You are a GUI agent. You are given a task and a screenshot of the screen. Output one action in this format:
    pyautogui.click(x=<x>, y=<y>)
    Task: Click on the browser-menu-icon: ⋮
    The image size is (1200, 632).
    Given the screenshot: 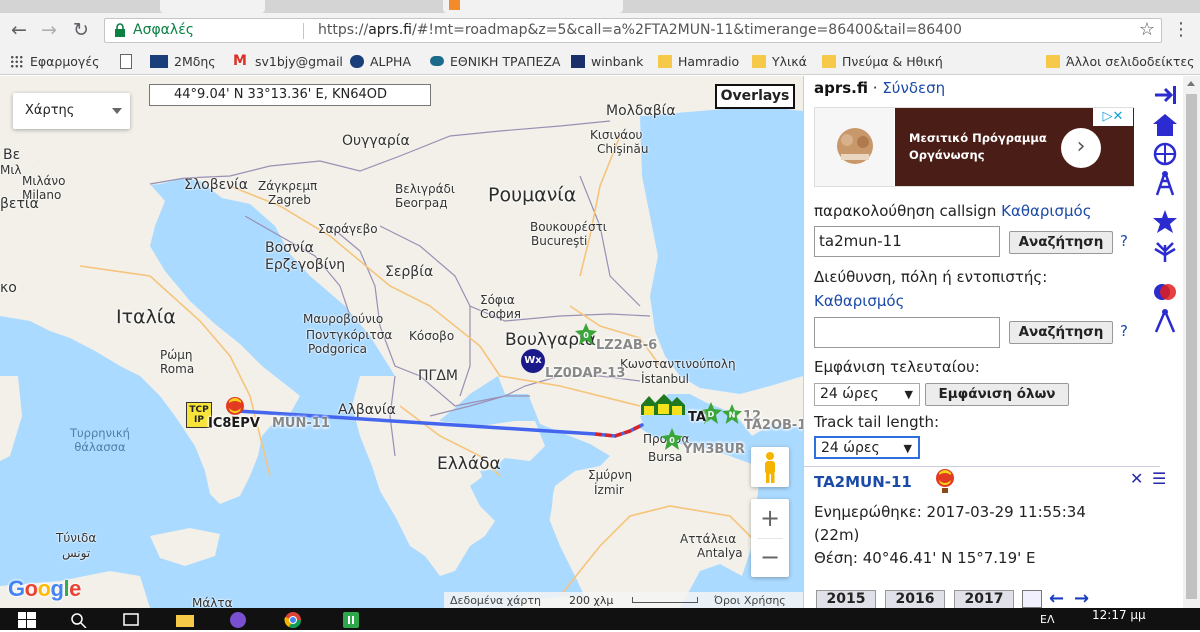 What is the action you would take?
    pyautogui.click(x=1181, y=29)
    